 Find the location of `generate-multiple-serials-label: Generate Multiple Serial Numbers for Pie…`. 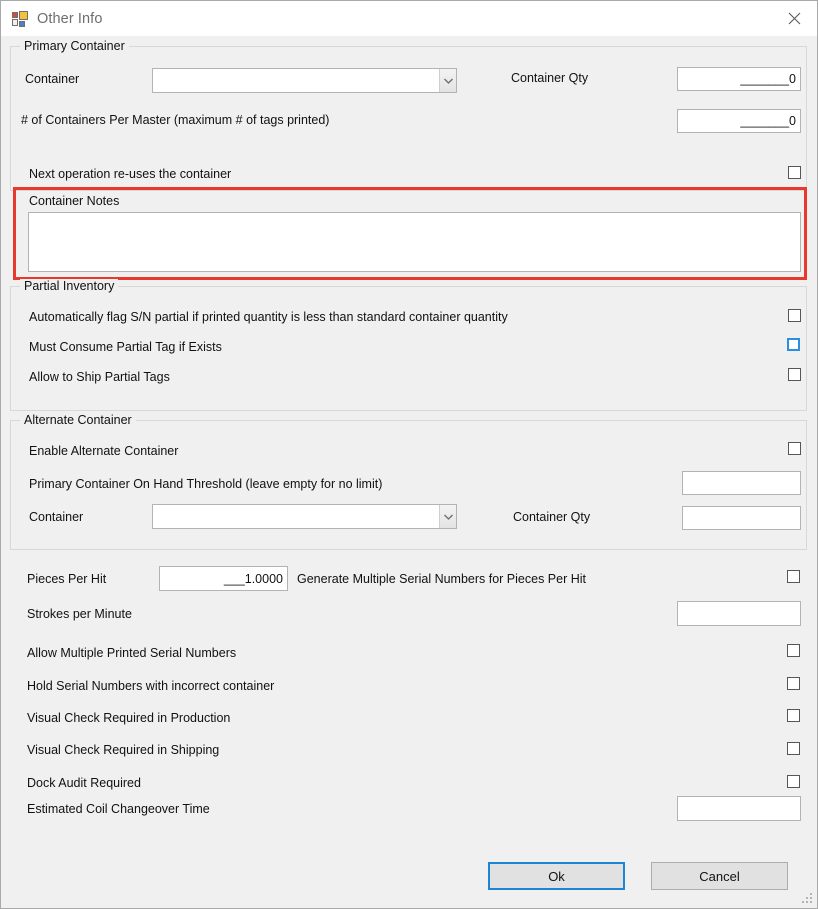

generate-multiple-serials-label: Generate Multiple Serial Numbers for Pie… is located at coordinates (442, 579).